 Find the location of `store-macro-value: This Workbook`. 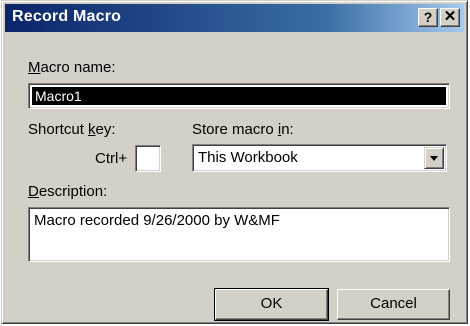

store-macro-value: This Workbook is located at coordinates (248, 157).